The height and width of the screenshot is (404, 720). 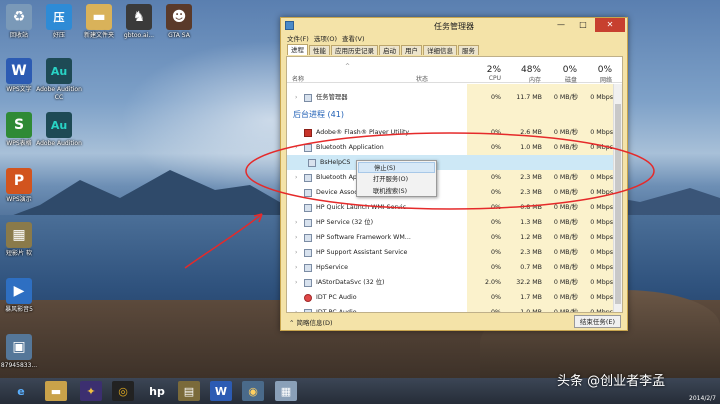 What do you see at coordinates (611, 381) in the screenshot?
I see `watermark: 头条 @创业者李孟` at bounding box center [611, 381].